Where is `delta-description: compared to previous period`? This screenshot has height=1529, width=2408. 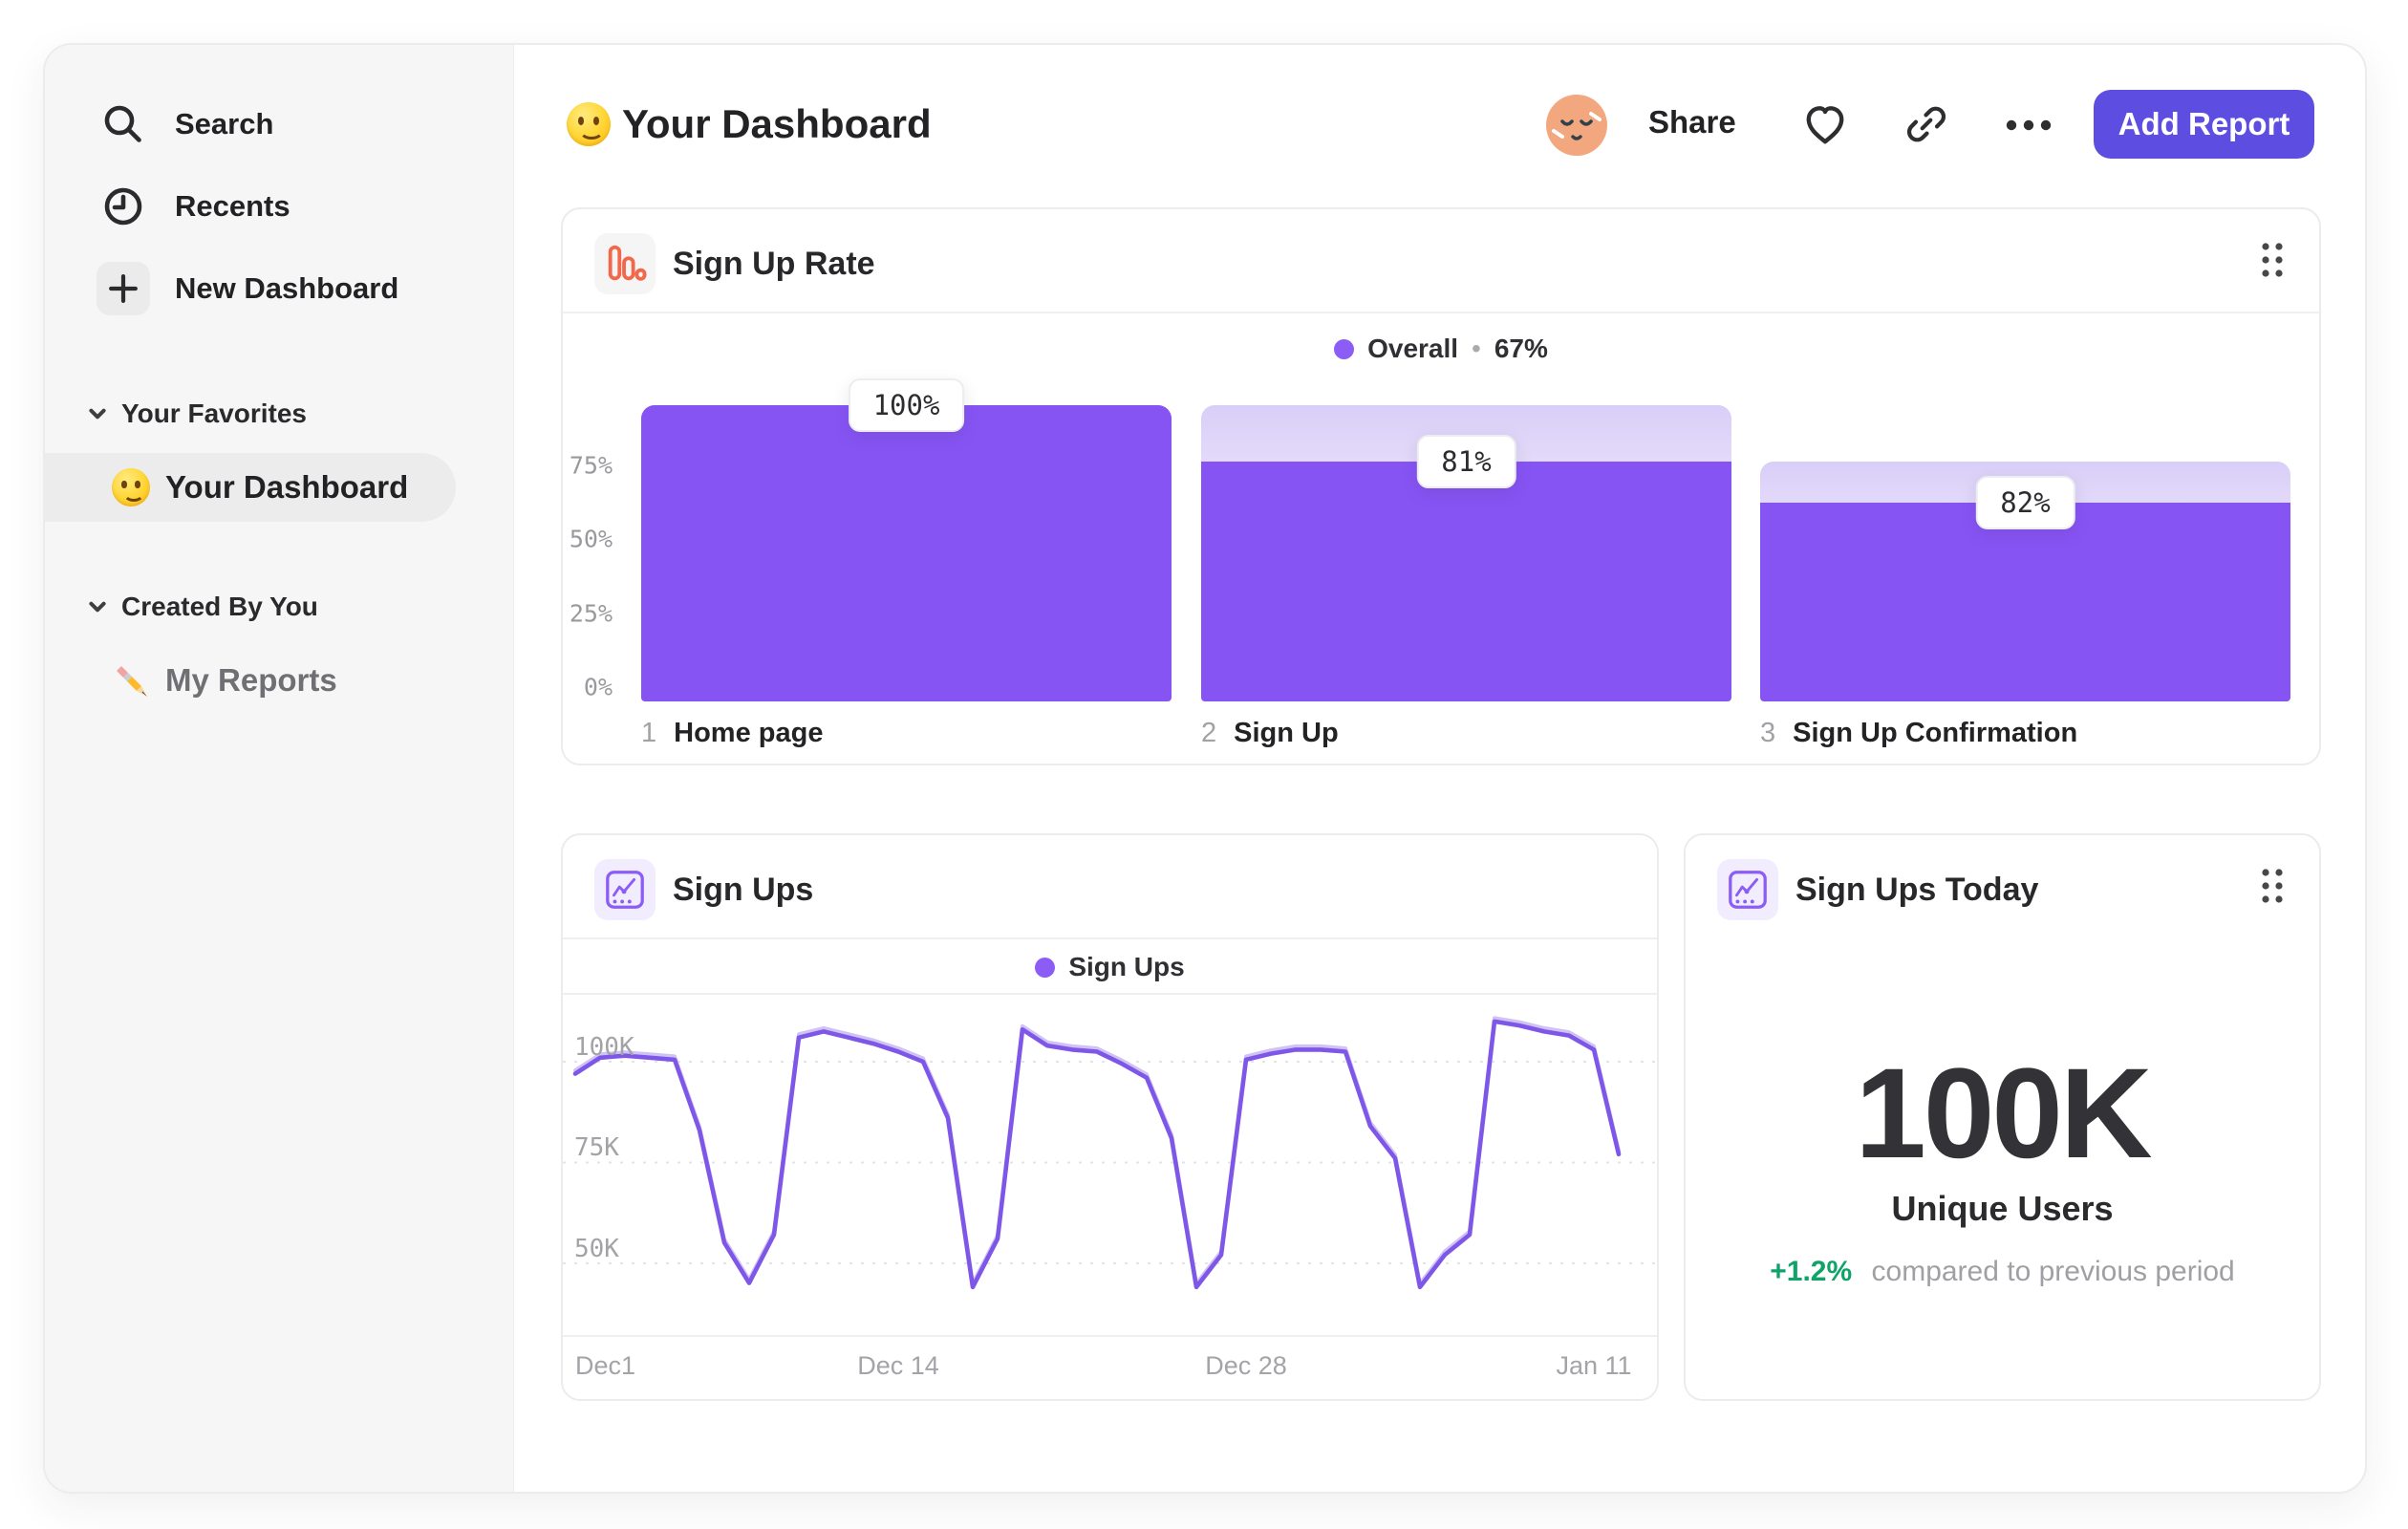 delta-description: compared to previous period is located at coordinates (2053, 1271).